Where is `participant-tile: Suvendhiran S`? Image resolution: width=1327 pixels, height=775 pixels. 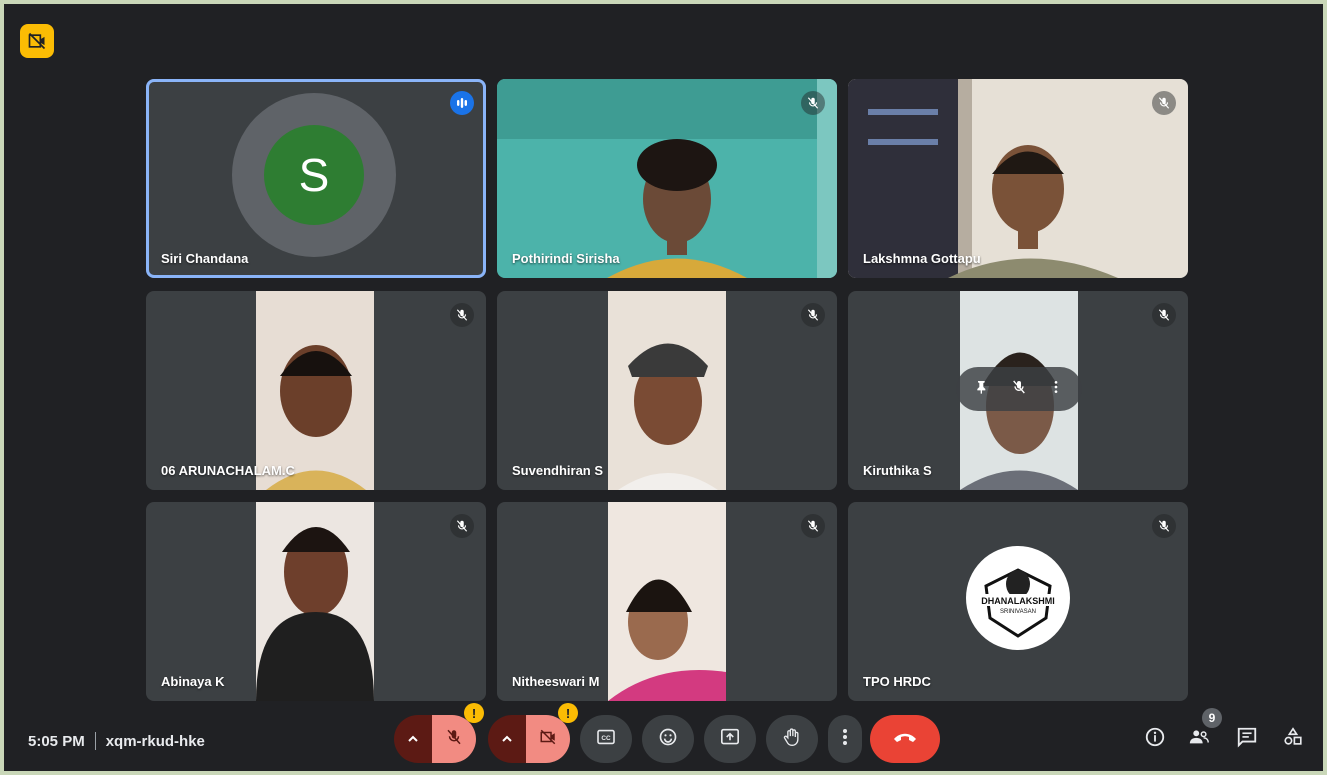 participant-tile: Suvendhiran S is located at coordinates (667, 390).